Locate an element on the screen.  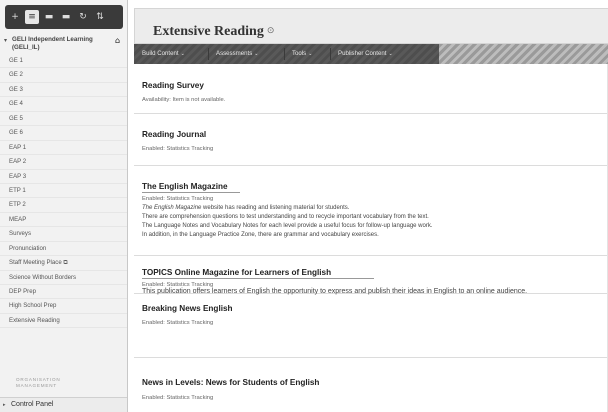
sidebar-item-high-school-prep: High School Prep is located at coordinates (63, 306).